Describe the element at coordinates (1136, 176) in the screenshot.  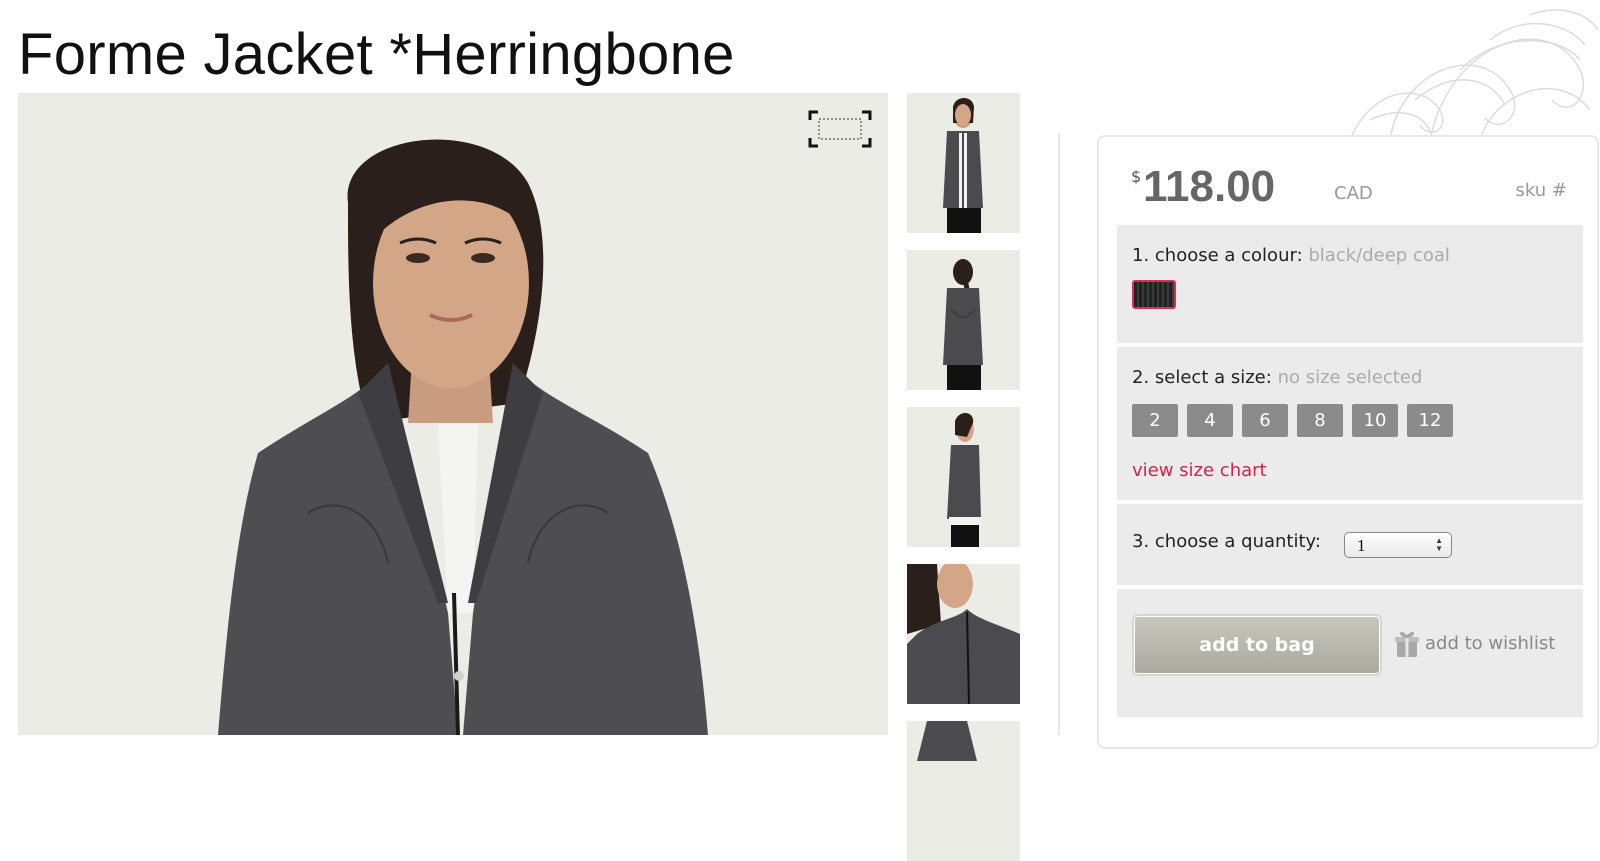
I see `currency-symbol: $` at that location.